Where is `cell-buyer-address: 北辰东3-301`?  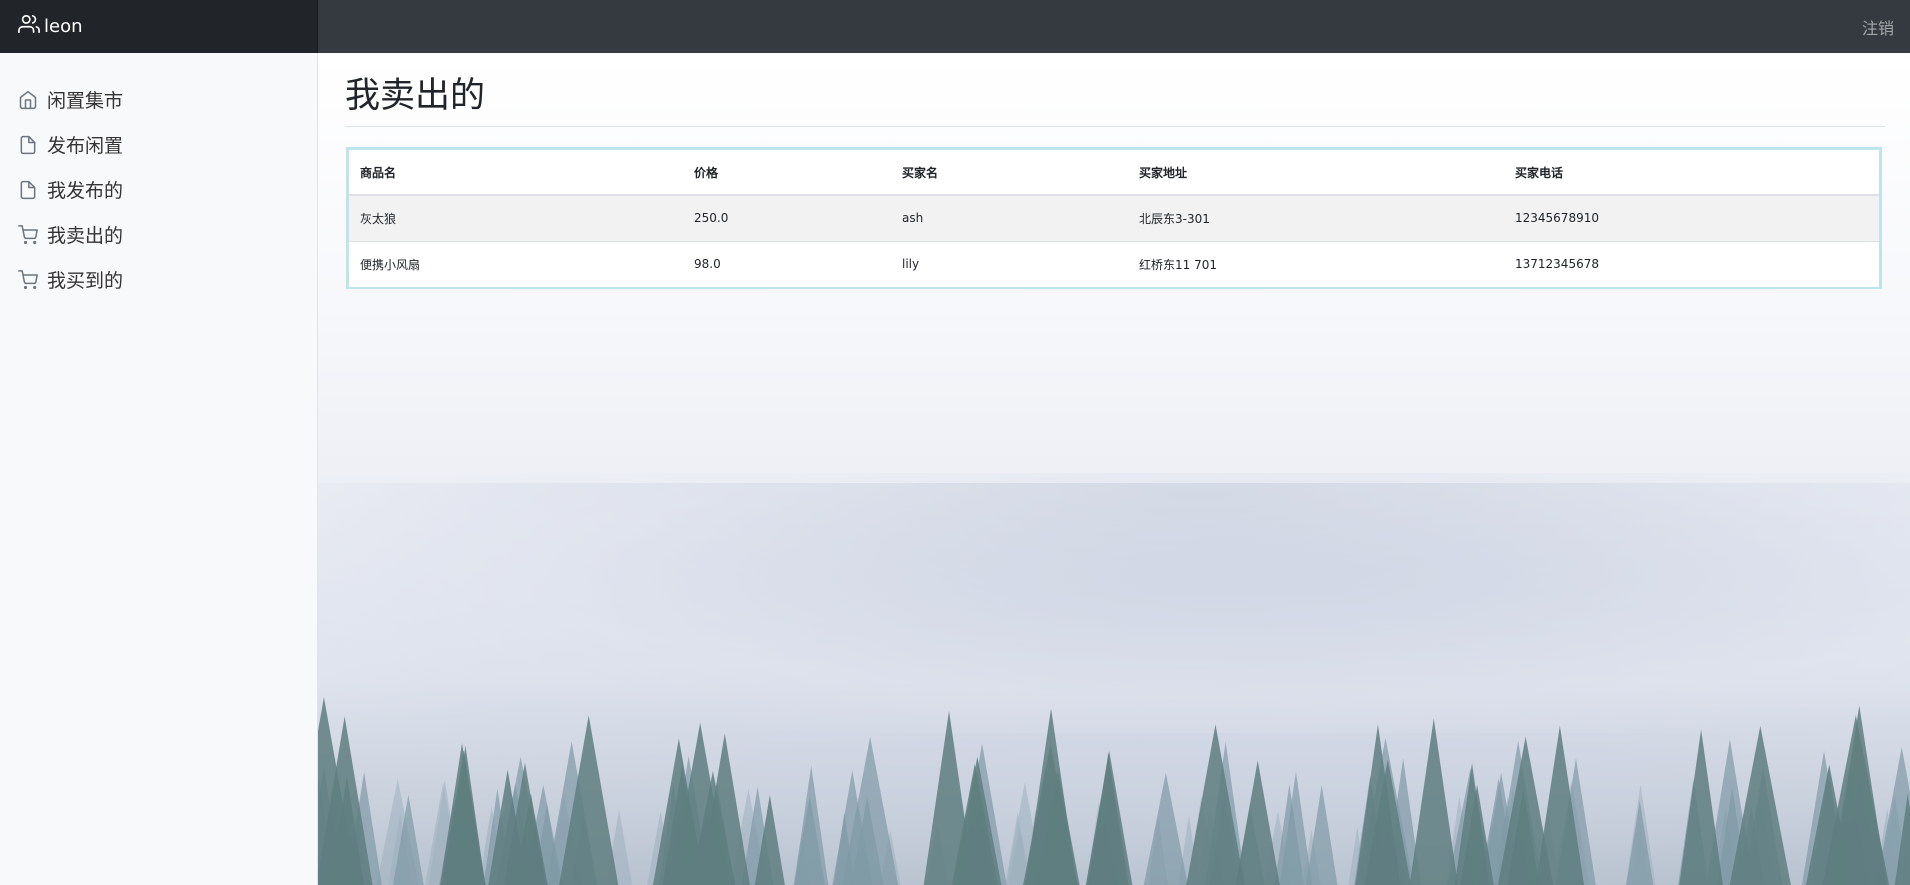
cell-buyer-address: 北辰东3-301 is located at coordinates (1316, 217).